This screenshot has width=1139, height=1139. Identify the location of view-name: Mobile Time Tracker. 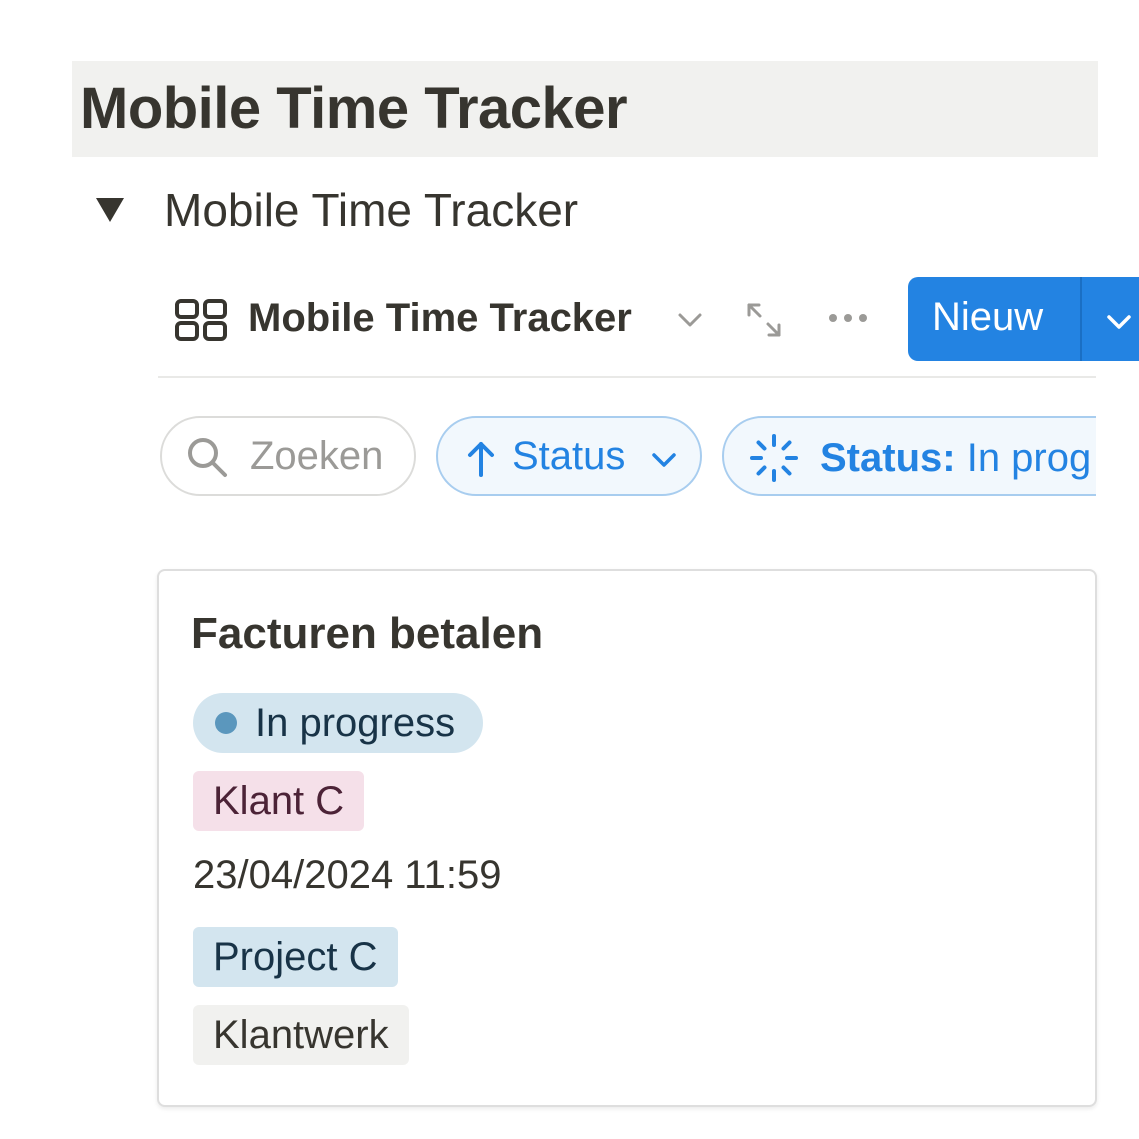
(440, 318).